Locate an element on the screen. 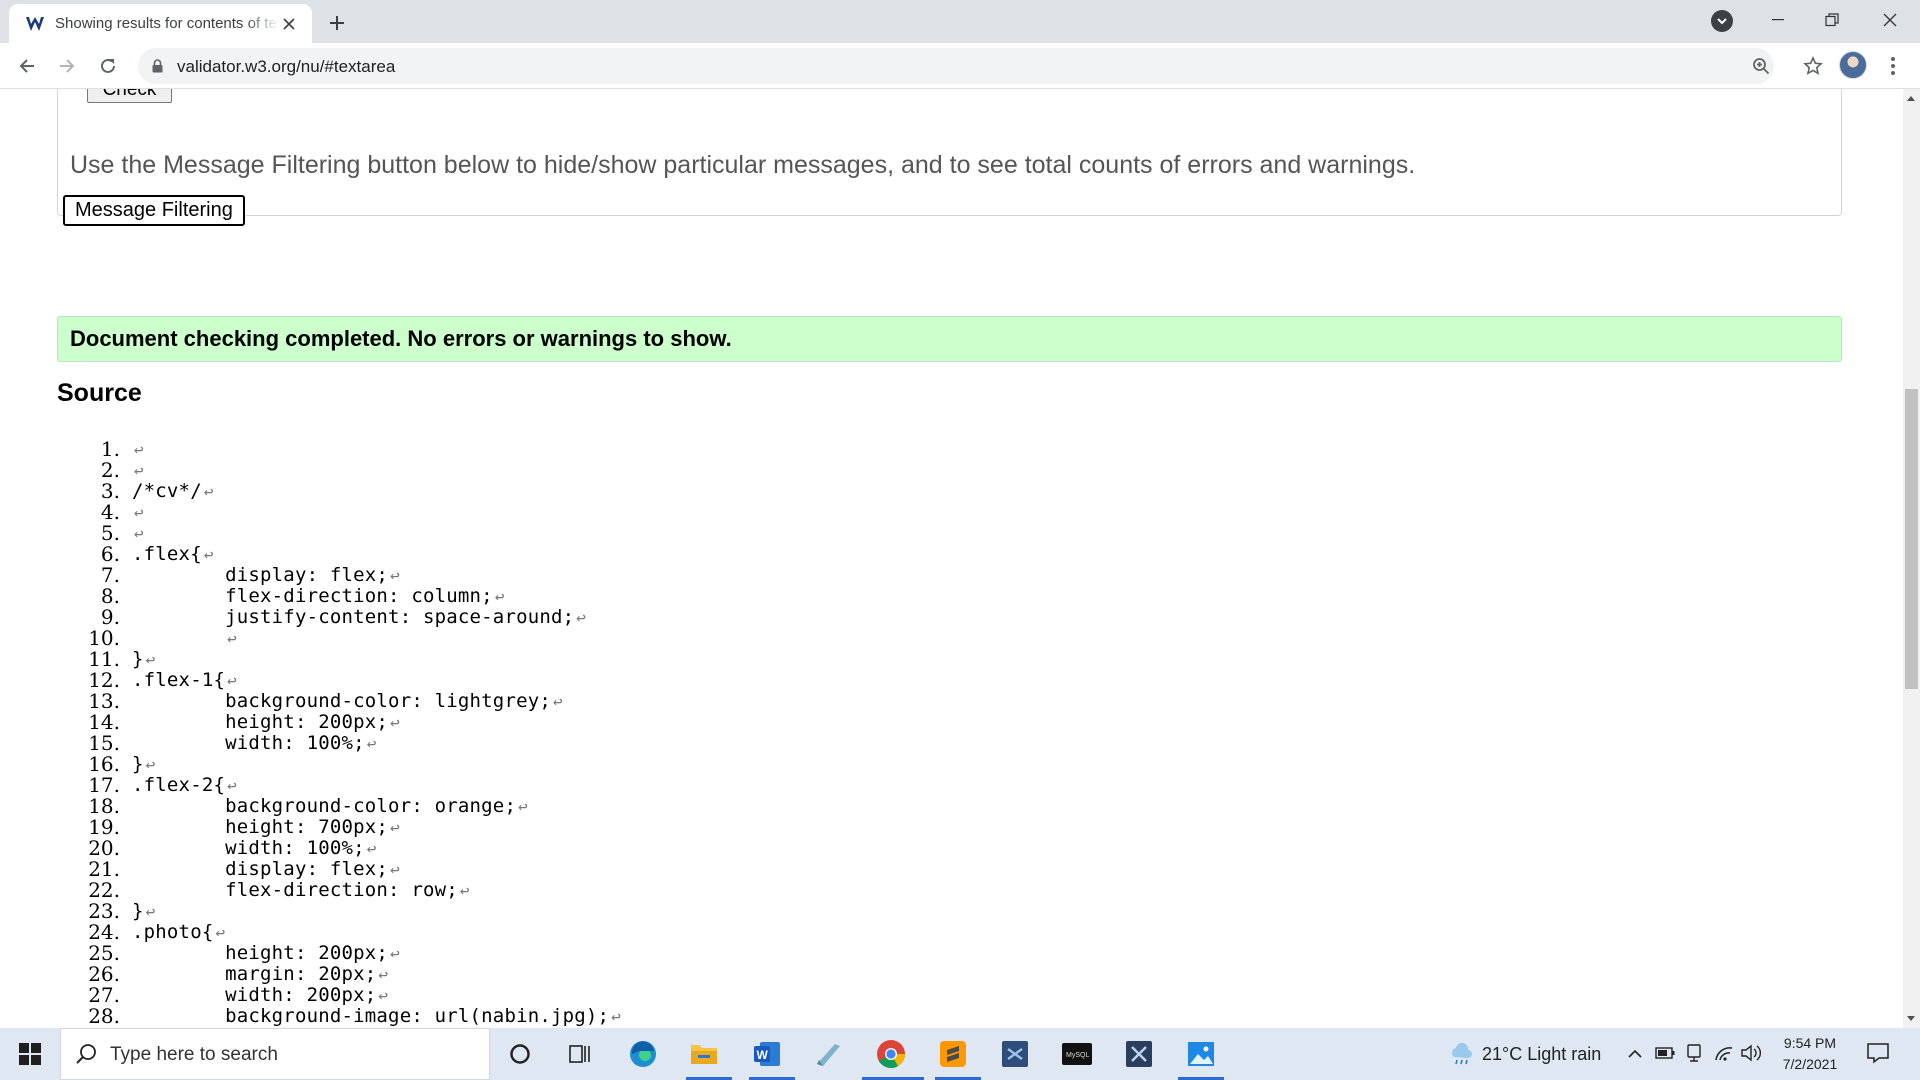 Image resolution: width=1920 pixels, height=1080 pixels. reload-icon is located at coordinates (108, 66).